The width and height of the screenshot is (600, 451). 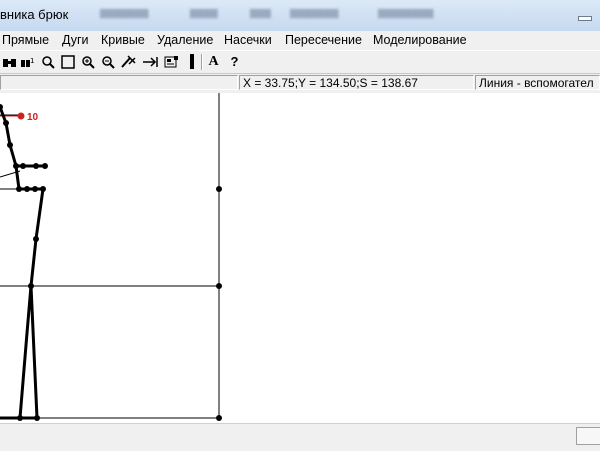 What do you see at coordinates (32, 61) in the screenshot?
I see `svg-text: 1` at bounding box center [32, 61].